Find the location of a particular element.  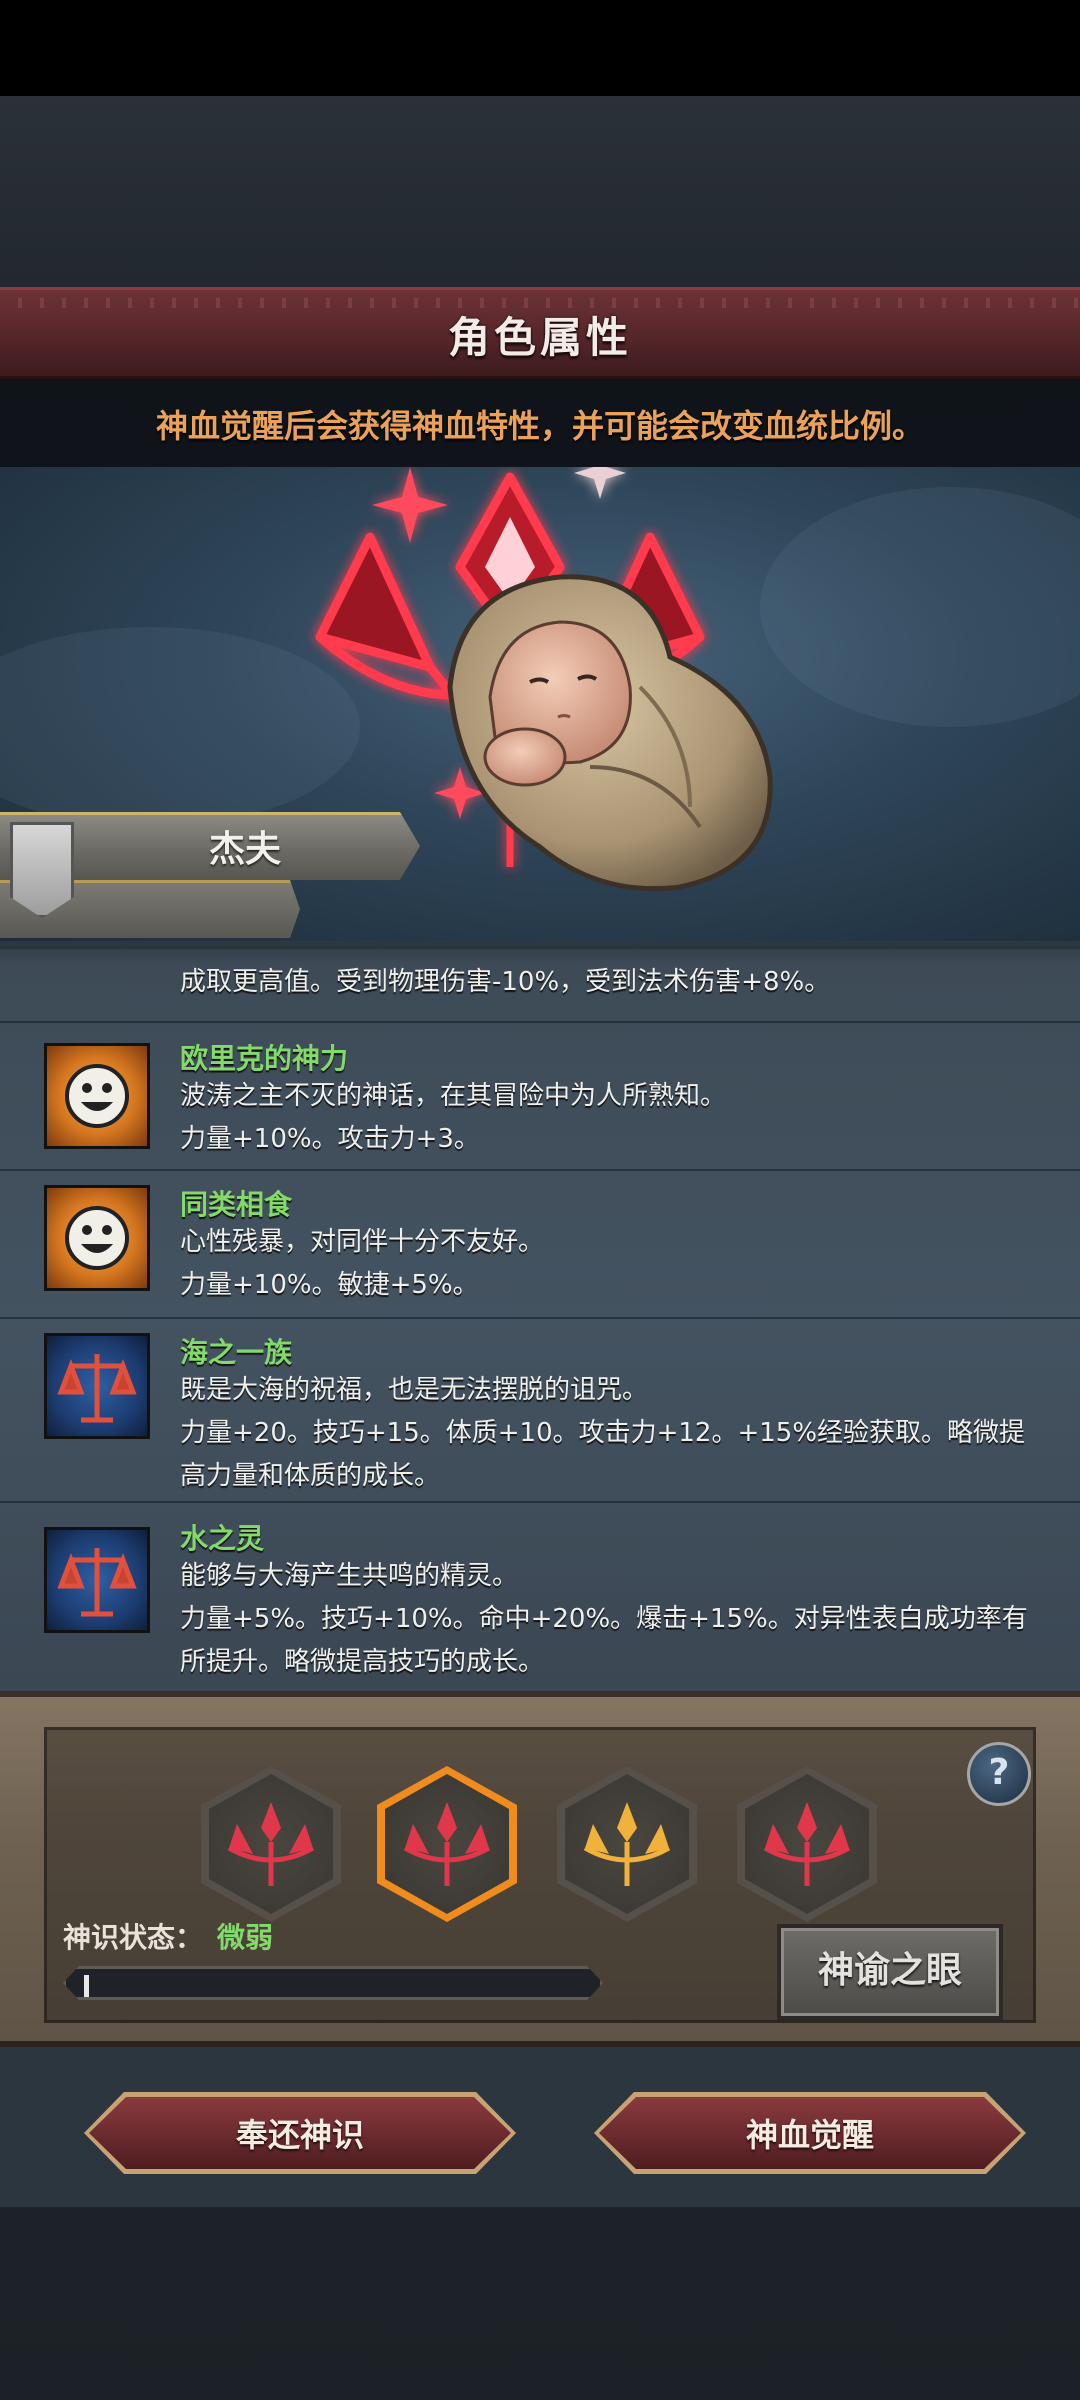

title-banner: 角色属性 is located at coordinates (540, 333).